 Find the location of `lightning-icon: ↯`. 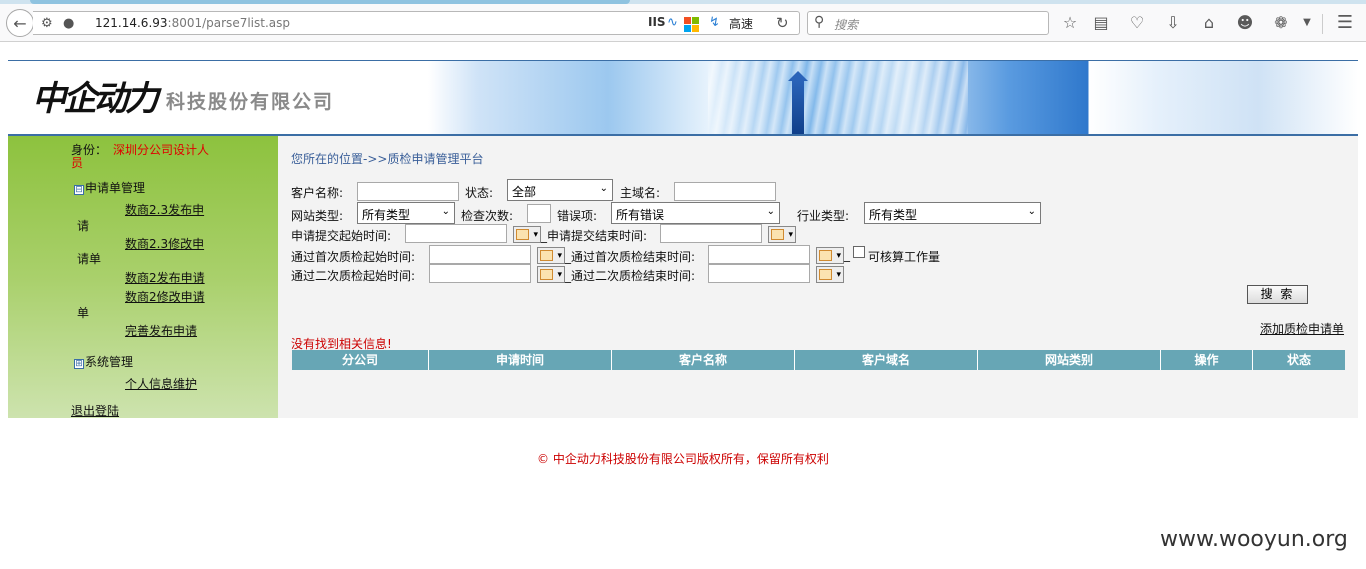

lightning-icon: ↯ is located at coordinates (714, 22).